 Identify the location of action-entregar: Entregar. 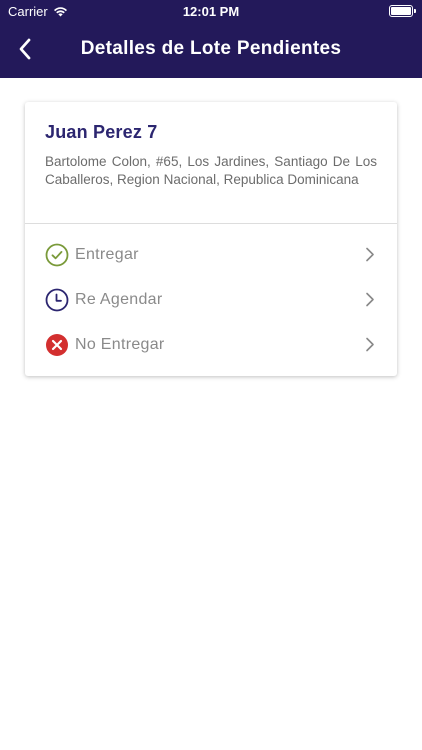
(211, 254).